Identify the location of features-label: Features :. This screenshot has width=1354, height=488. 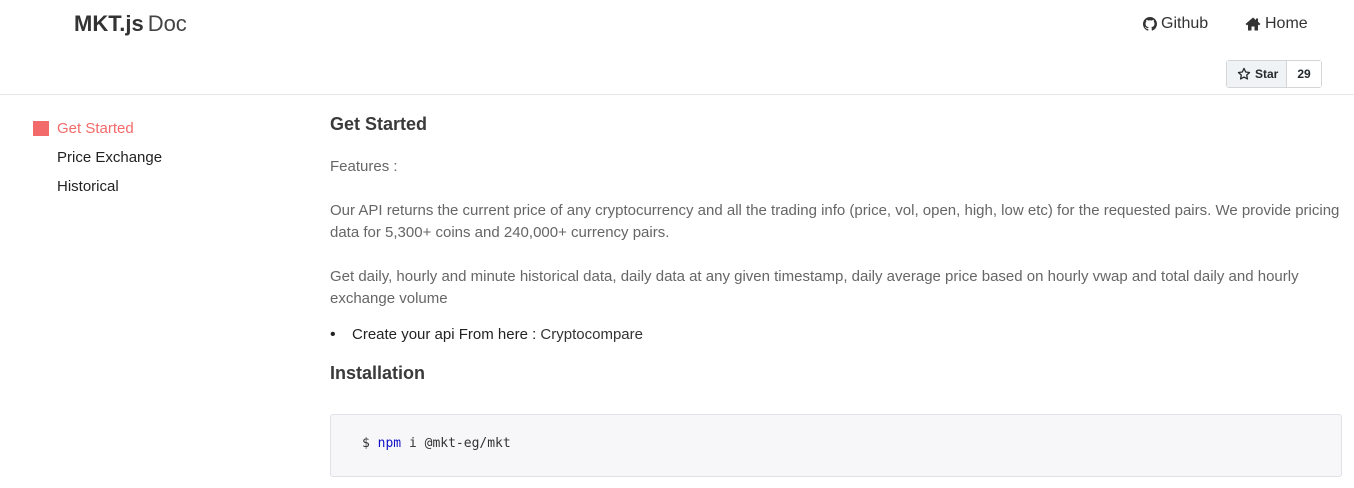
(364, 166).